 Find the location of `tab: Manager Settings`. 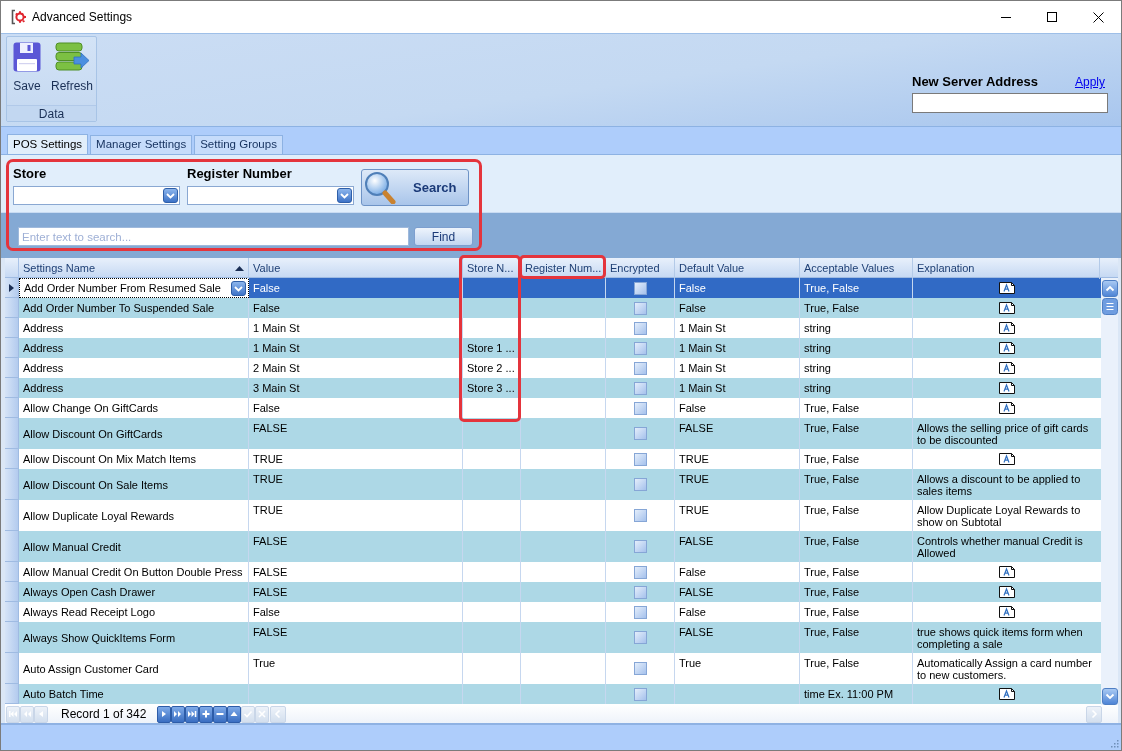

tab: Manager Settings is located at coordinates (141, 144).